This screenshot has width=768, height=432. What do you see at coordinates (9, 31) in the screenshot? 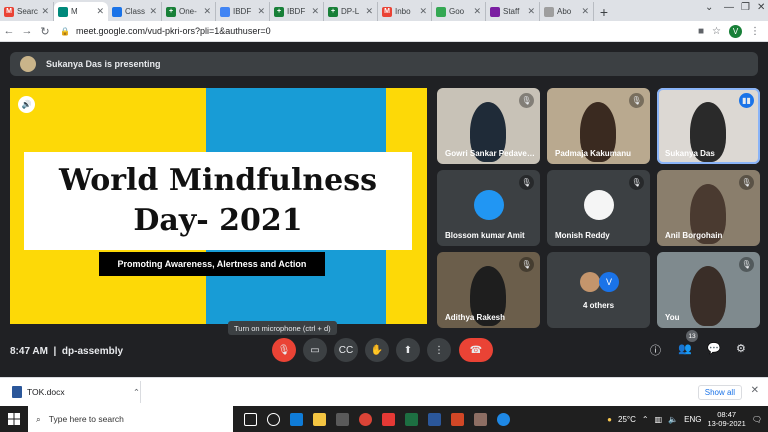
I see `back-icon: ←` at bounding box center [9, 31].